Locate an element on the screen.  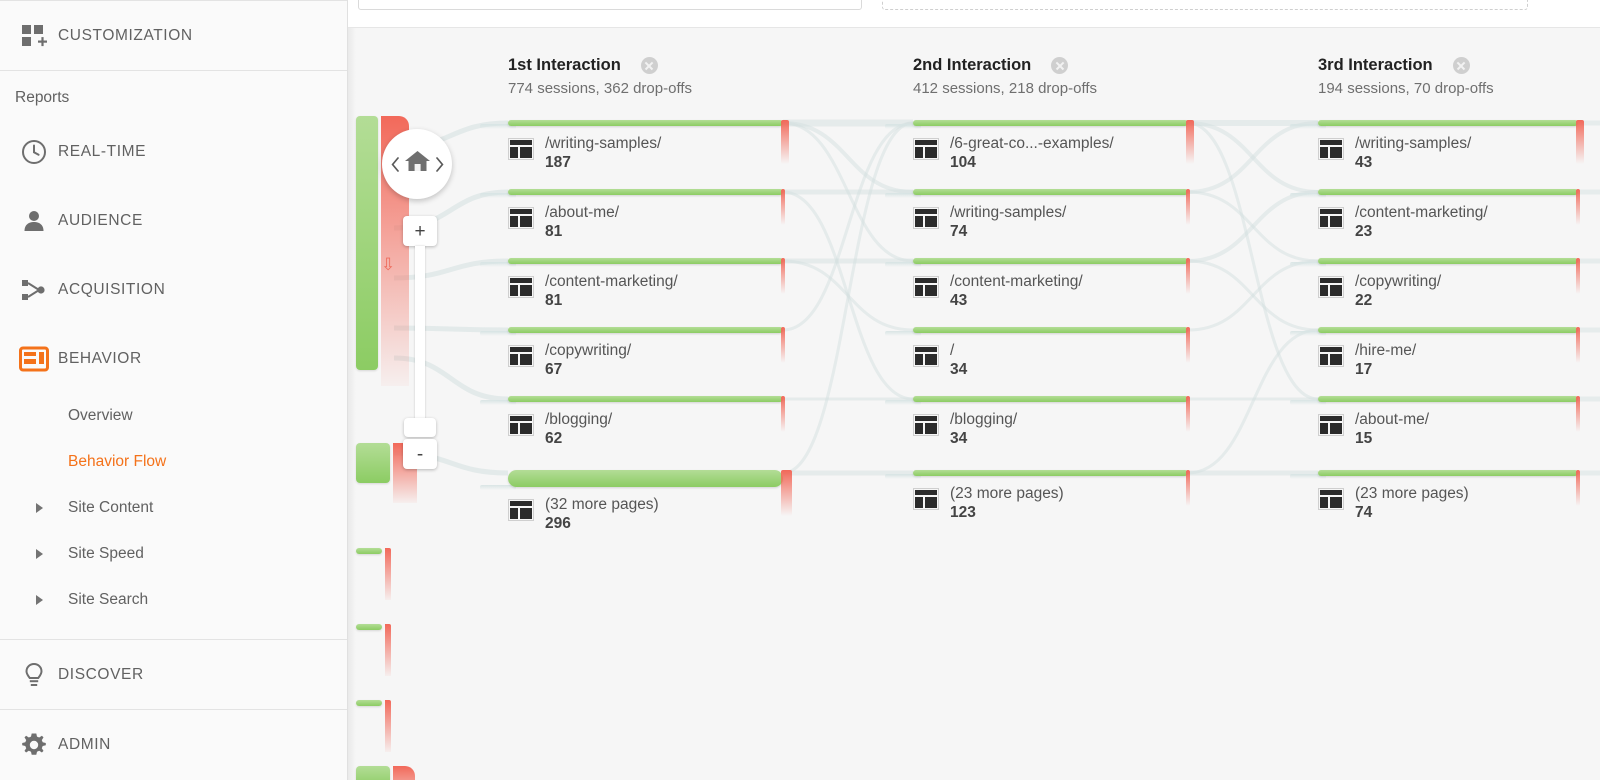
node-body: (32 more pages) 296 is located at coordinates (583, 514).